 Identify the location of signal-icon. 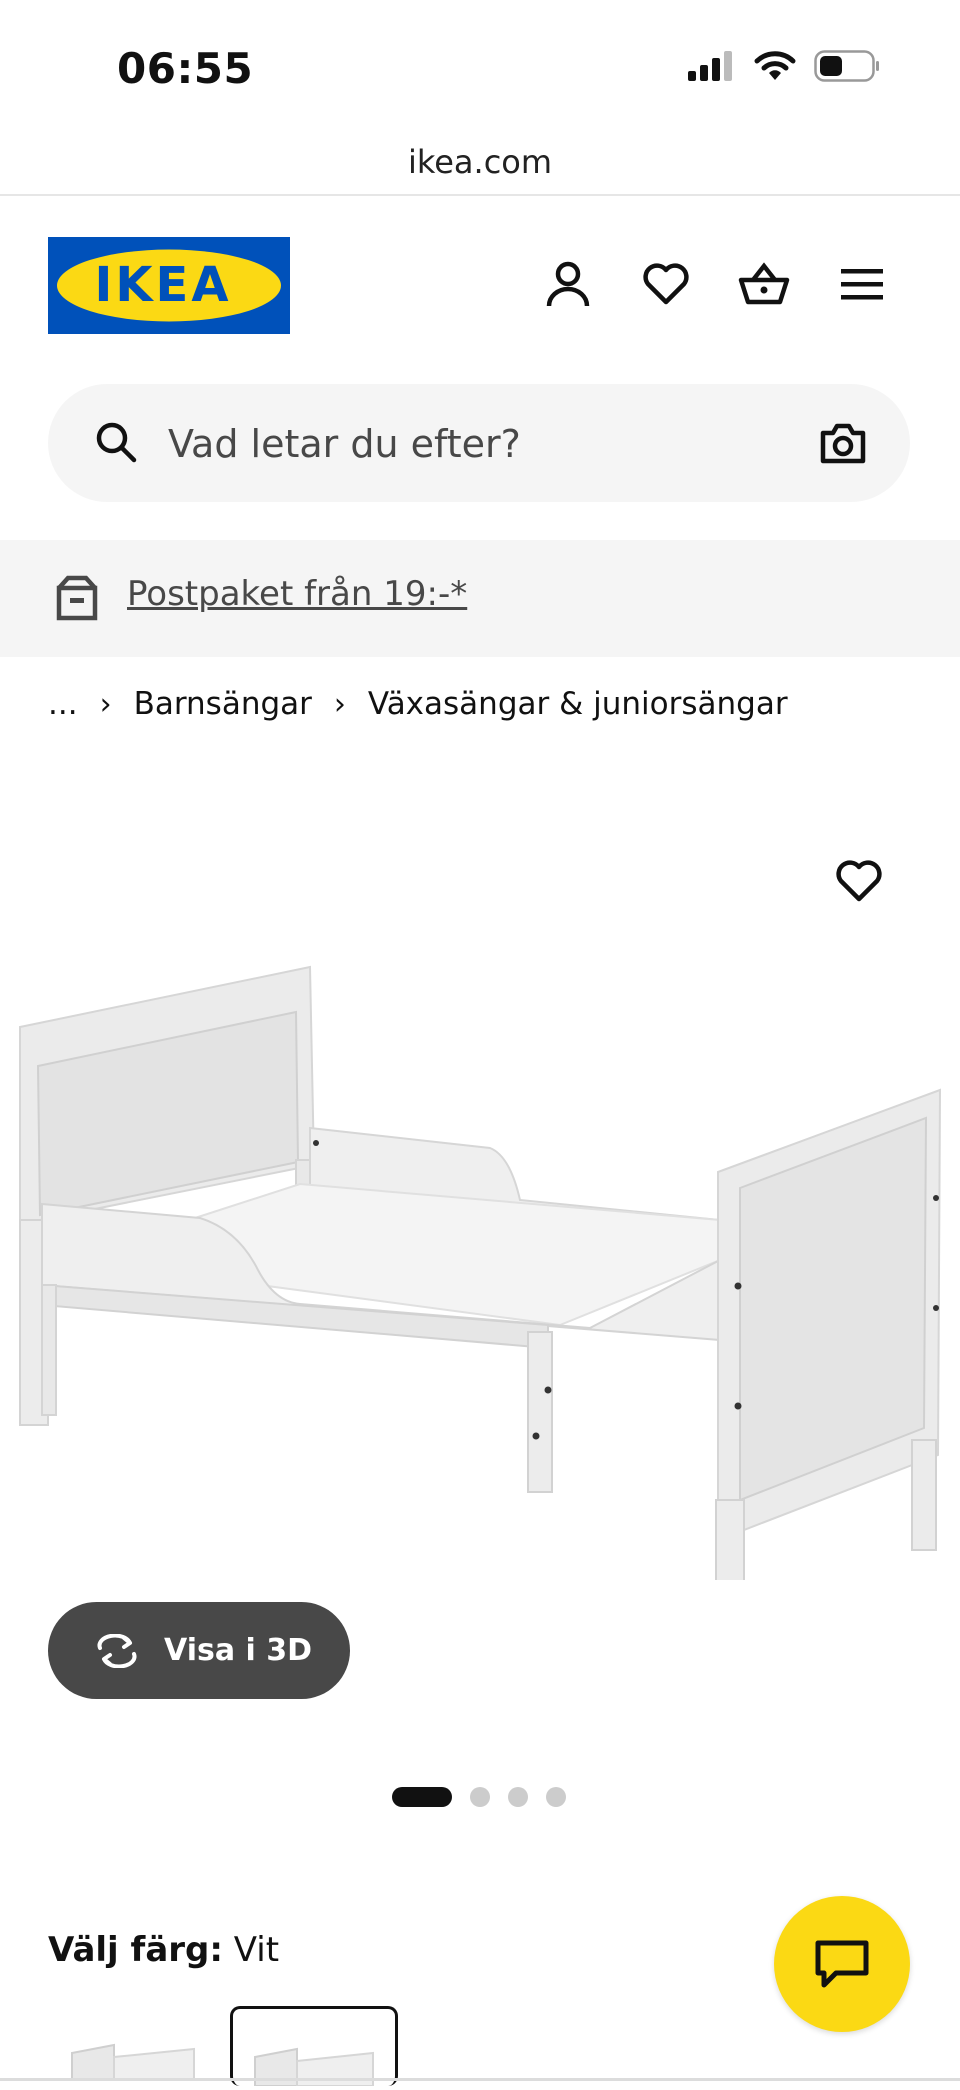
(710, 66).